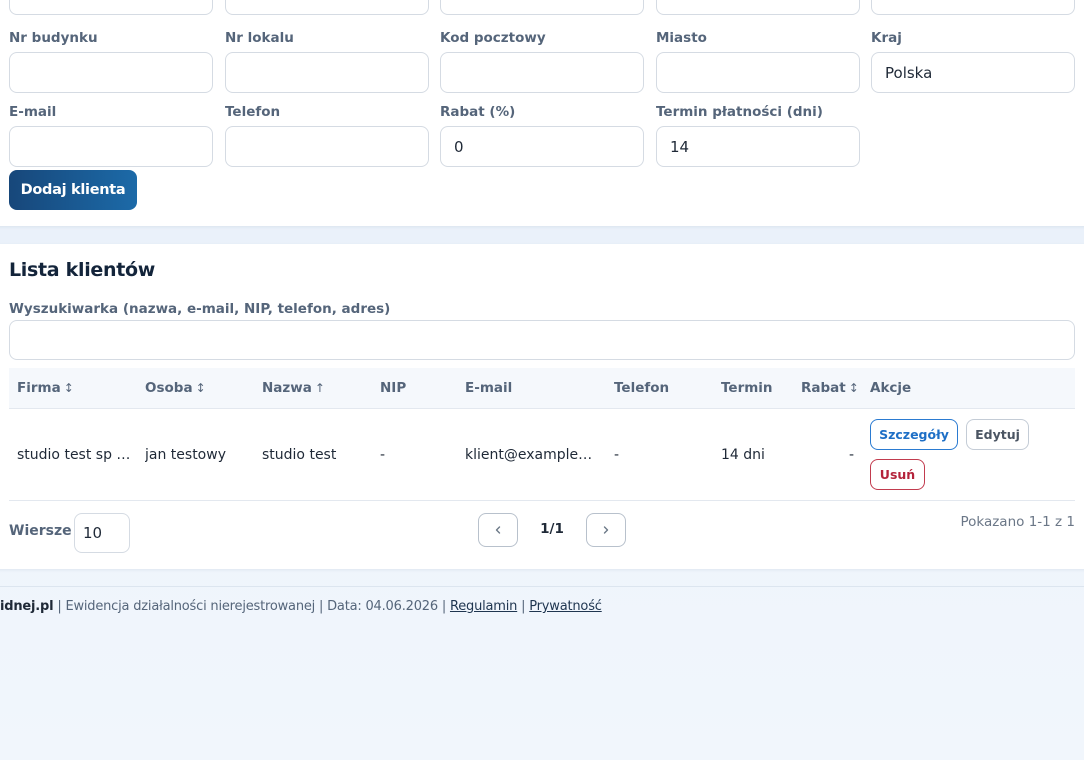 This screenshot has width=1084, height=760. Describe the element at coordinates (383, 455) in the screenshot. I see `cell-nip: -` at that location.